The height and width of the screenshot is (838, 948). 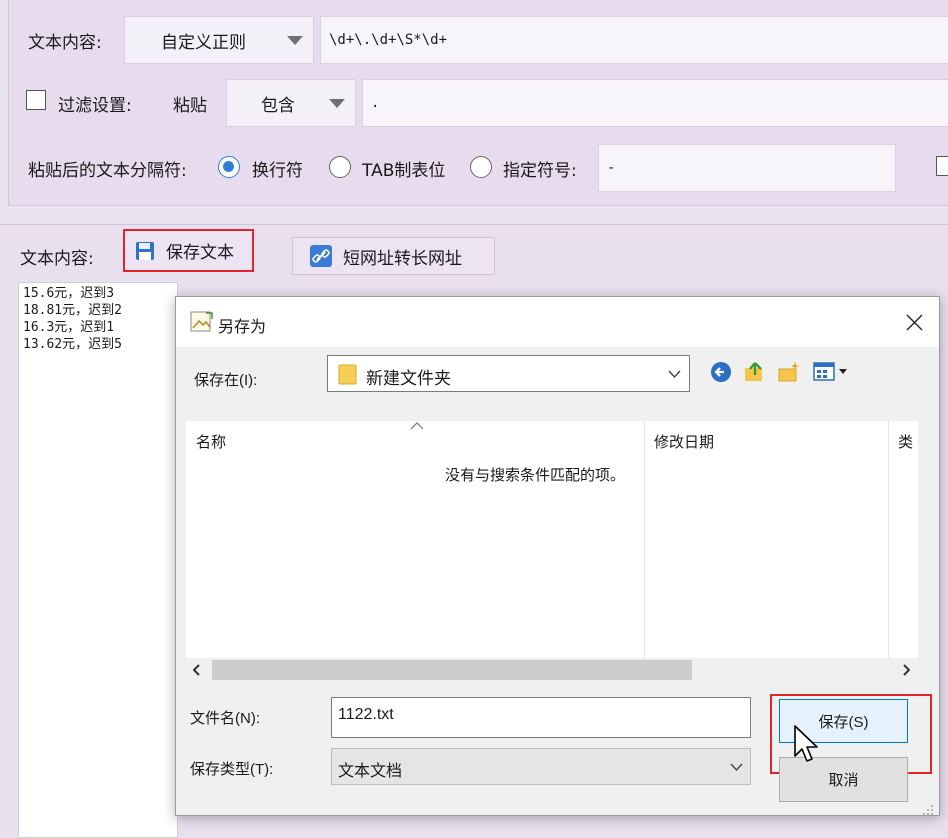 I want to click on empty-message: 没有与搜索条件匹配的项。, so click(x=535, y=475).